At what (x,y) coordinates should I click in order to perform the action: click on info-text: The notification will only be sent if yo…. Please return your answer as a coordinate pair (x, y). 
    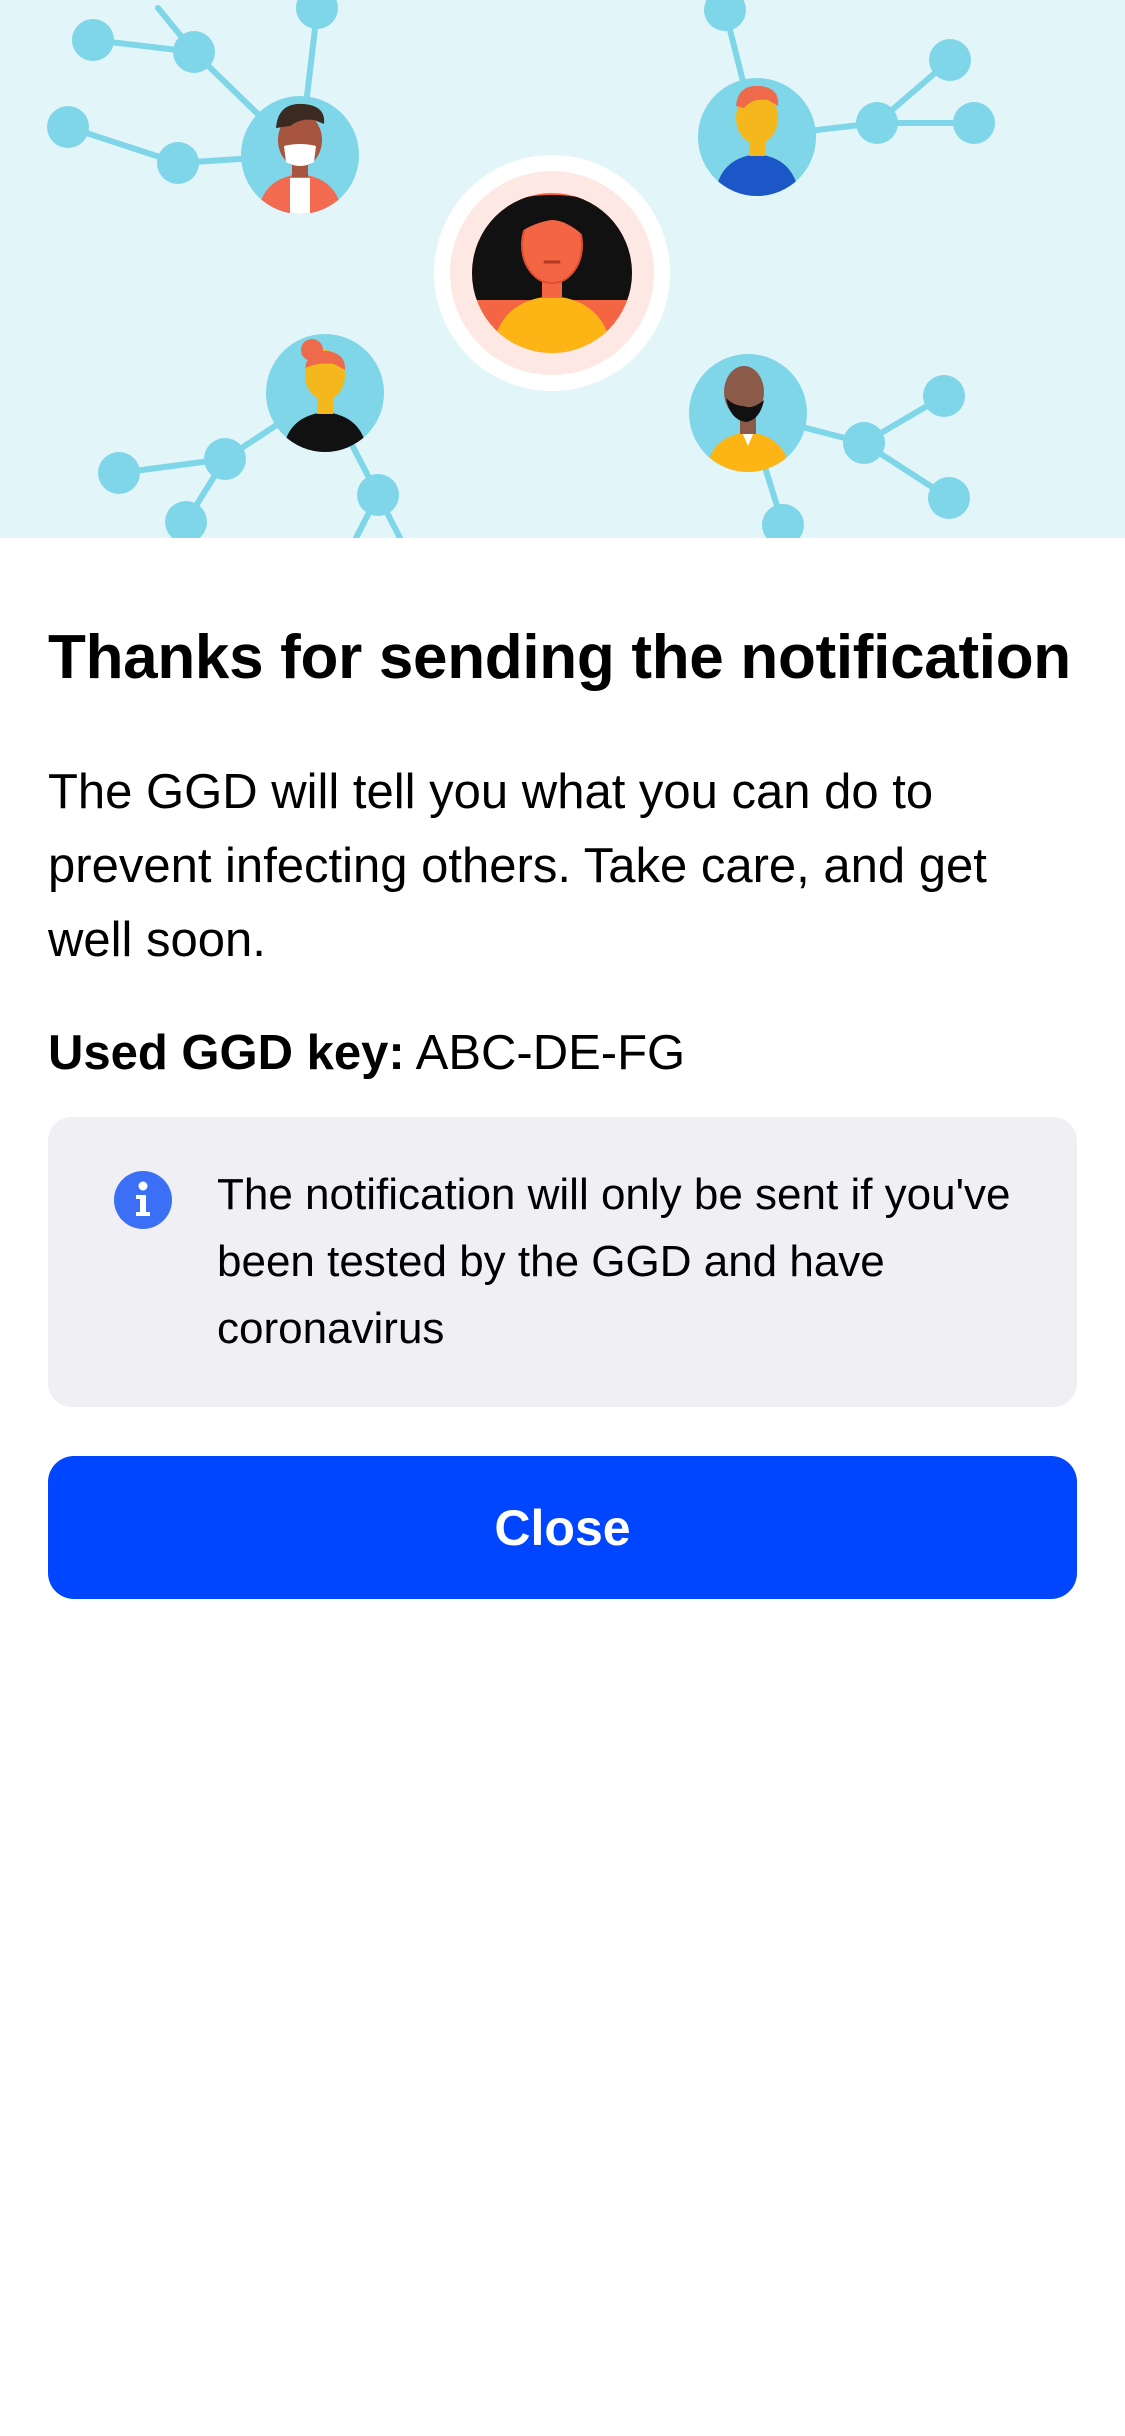
    Looking at the image, I should click on (614, 1261).